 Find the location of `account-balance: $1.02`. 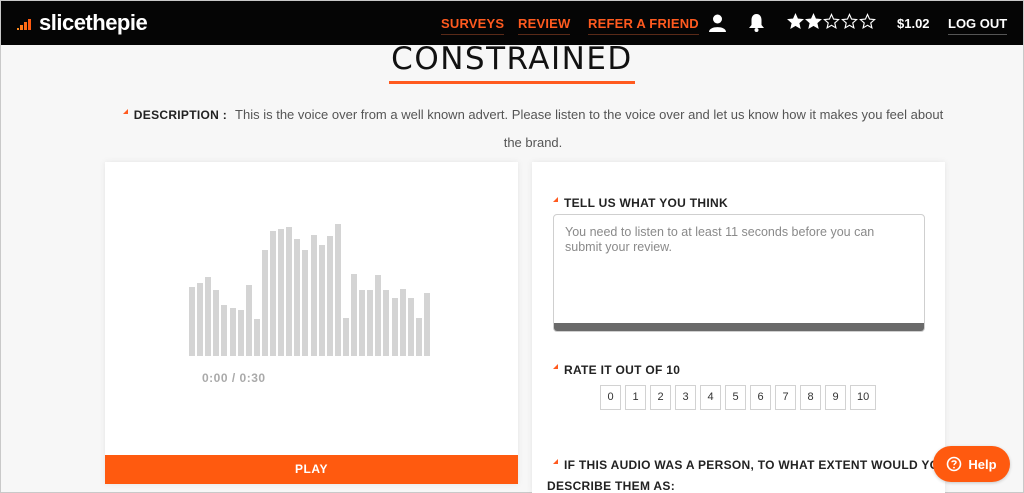

account-balance: $1.02 is located at coordinates (913, 23).